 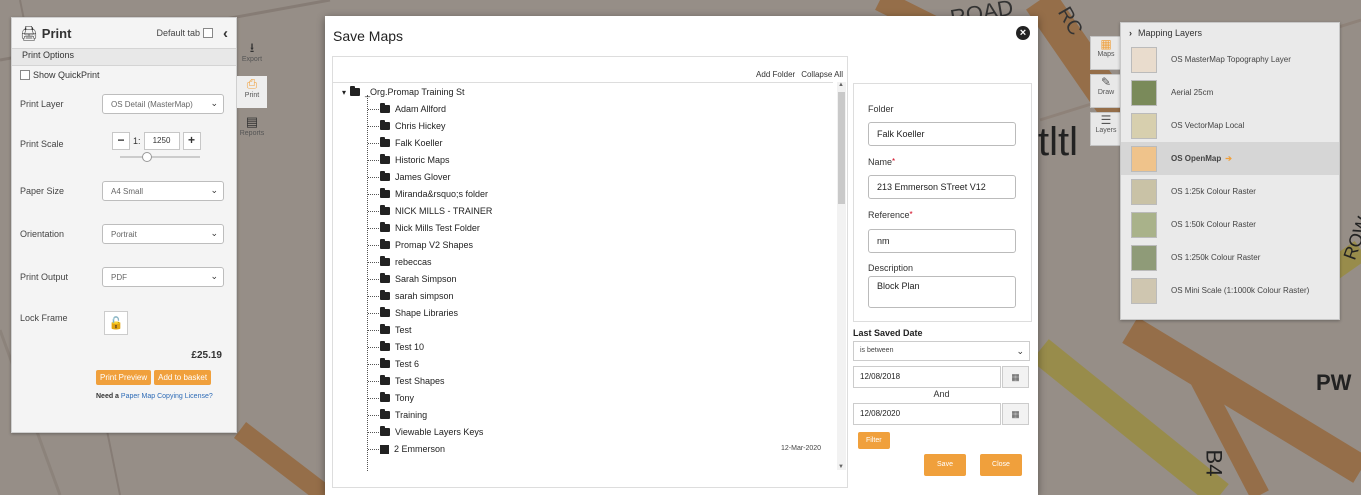 I want to click on date-to-field: 12/08/2020, so click(x=927, y=414).